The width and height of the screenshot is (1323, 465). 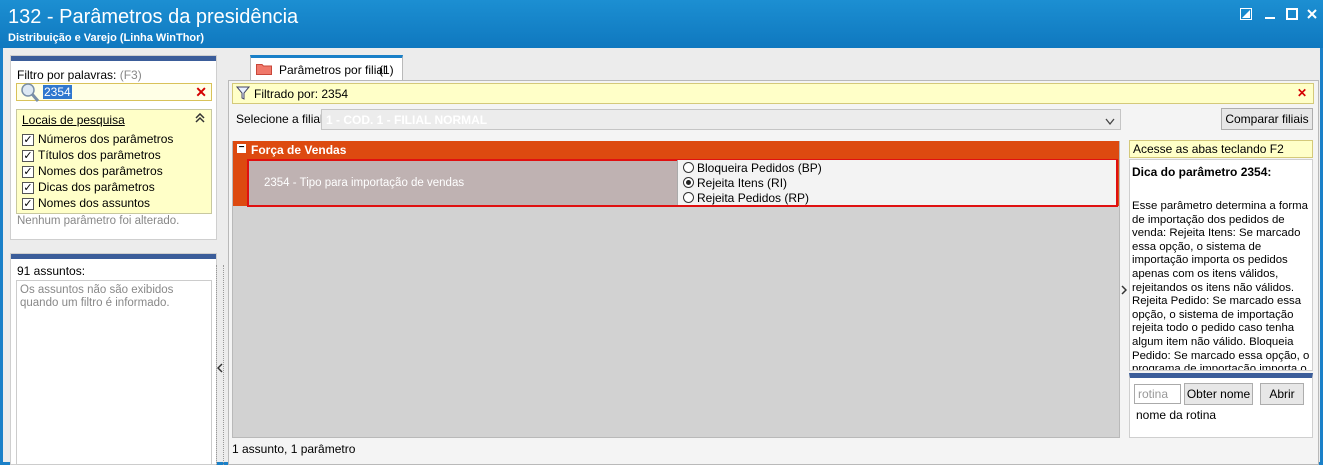 I want to click on filial-select: 1 - COD. 1 - FILIAL NORMAL, so click(x=721, y=119).